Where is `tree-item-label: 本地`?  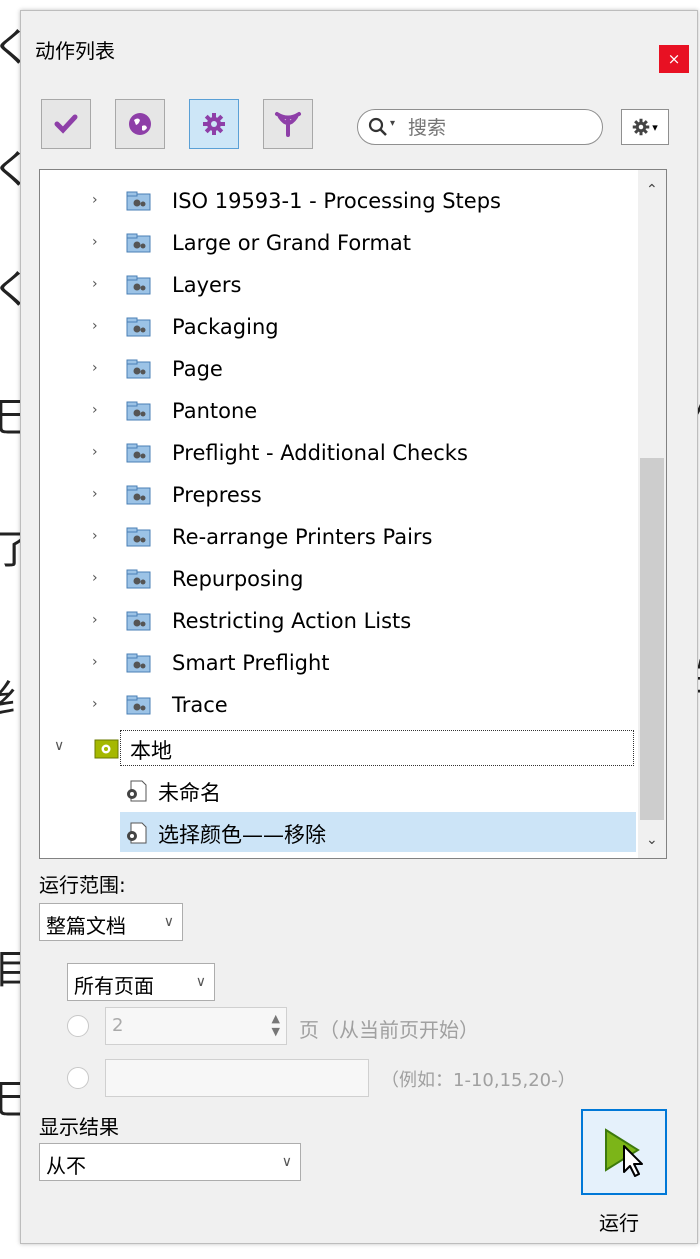
tree-item-label: 本地 is located at coordinates (151, 751).